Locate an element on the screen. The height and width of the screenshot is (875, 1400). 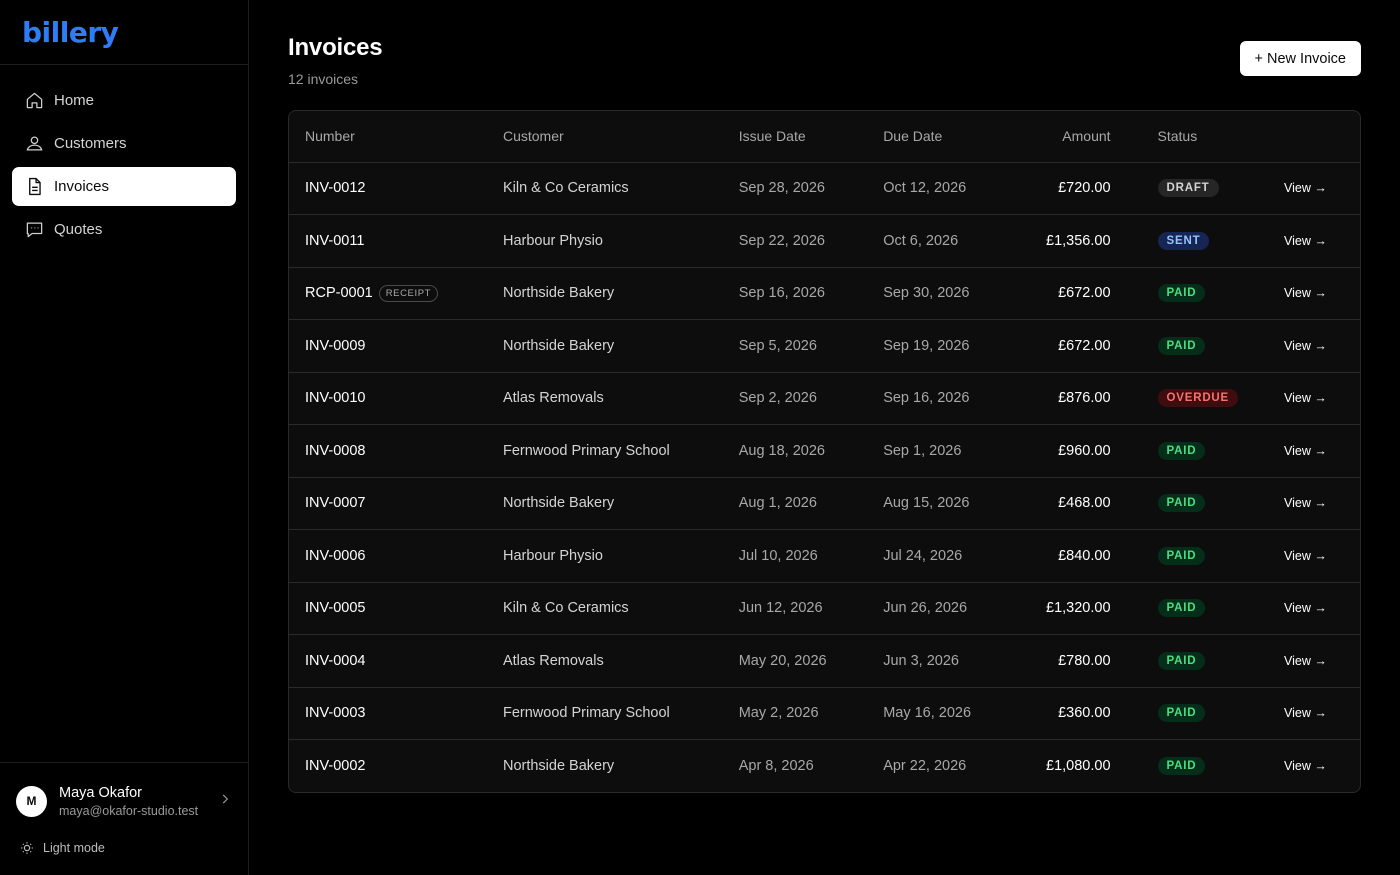
cell-due-date: May 16, 2026 is located at coordinates (932, 713).